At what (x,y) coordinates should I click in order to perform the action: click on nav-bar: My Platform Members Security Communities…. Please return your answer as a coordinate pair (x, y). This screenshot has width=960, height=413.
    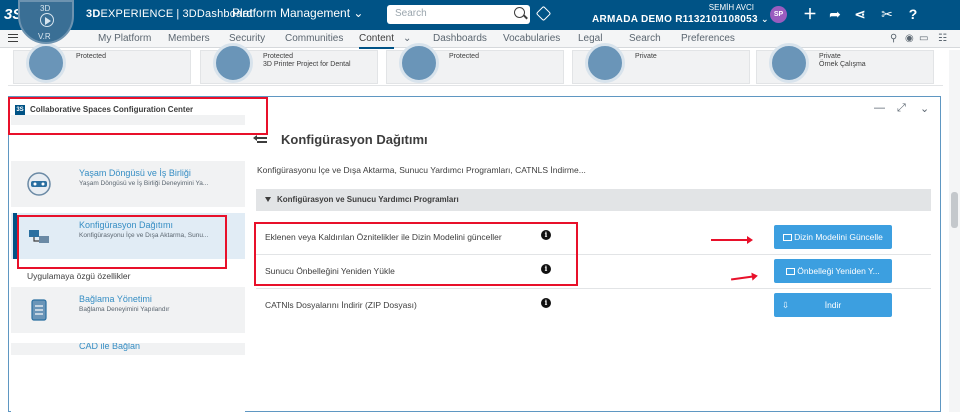
    Looking at the image, I should click on (480, 39).